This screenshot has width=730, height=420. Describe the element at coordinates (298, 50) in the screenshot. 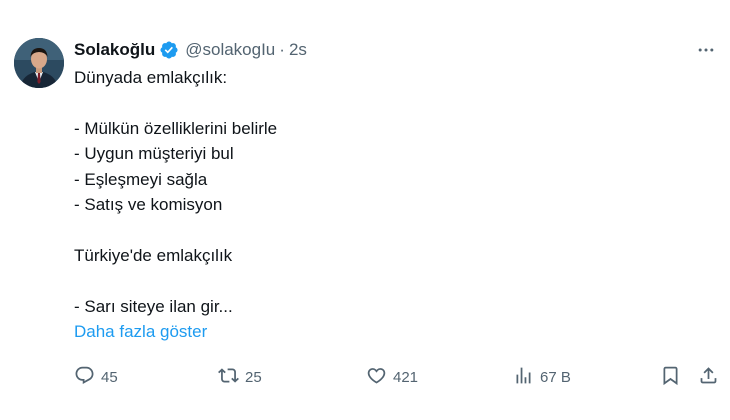

I see `tweet-time: 2s` at that location.